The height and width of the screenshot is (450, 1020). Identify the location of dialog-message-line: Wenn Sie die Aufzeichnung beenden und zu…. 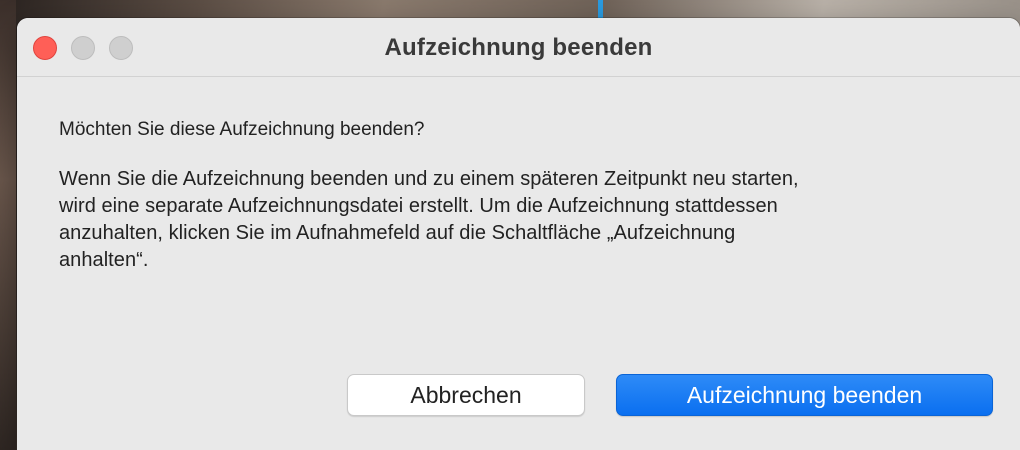
(429, 179).